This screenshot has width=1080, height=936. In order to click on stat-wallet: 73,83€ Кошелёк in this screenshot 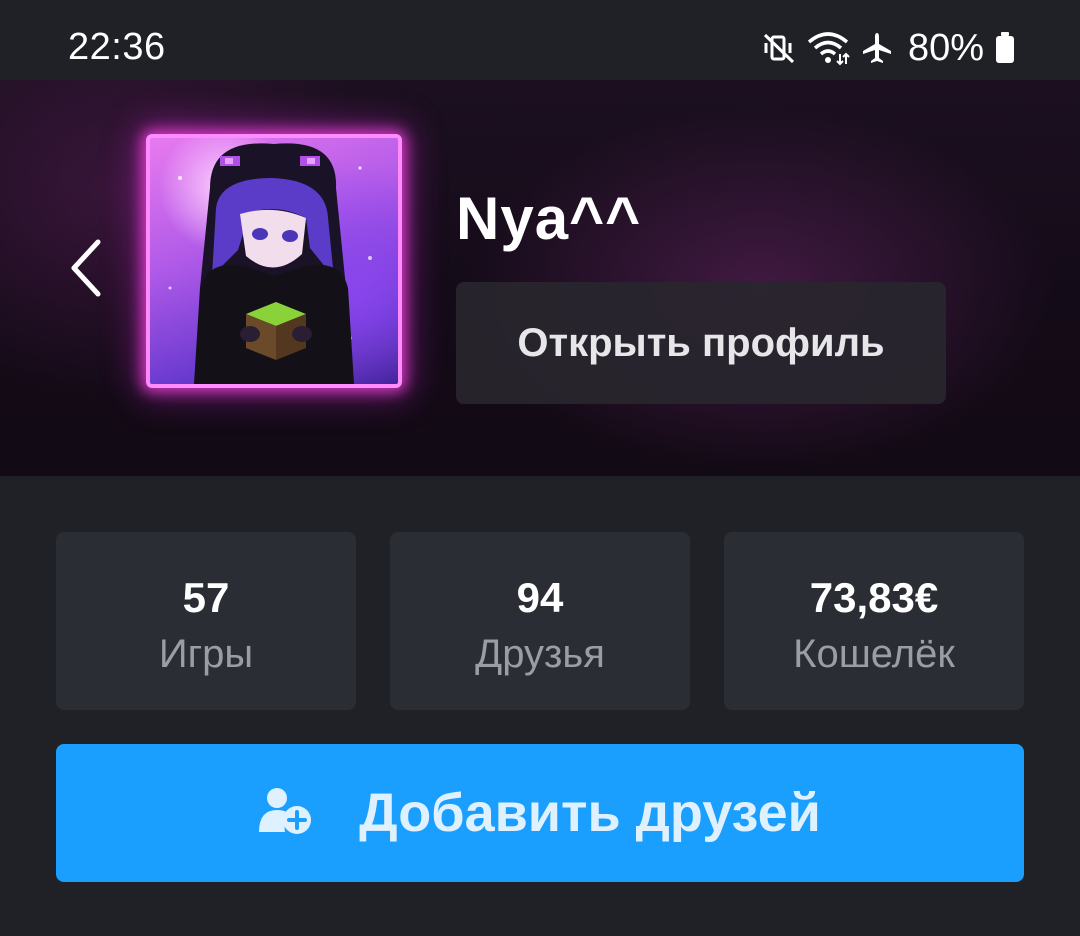, I will do `click(874, 621)`.